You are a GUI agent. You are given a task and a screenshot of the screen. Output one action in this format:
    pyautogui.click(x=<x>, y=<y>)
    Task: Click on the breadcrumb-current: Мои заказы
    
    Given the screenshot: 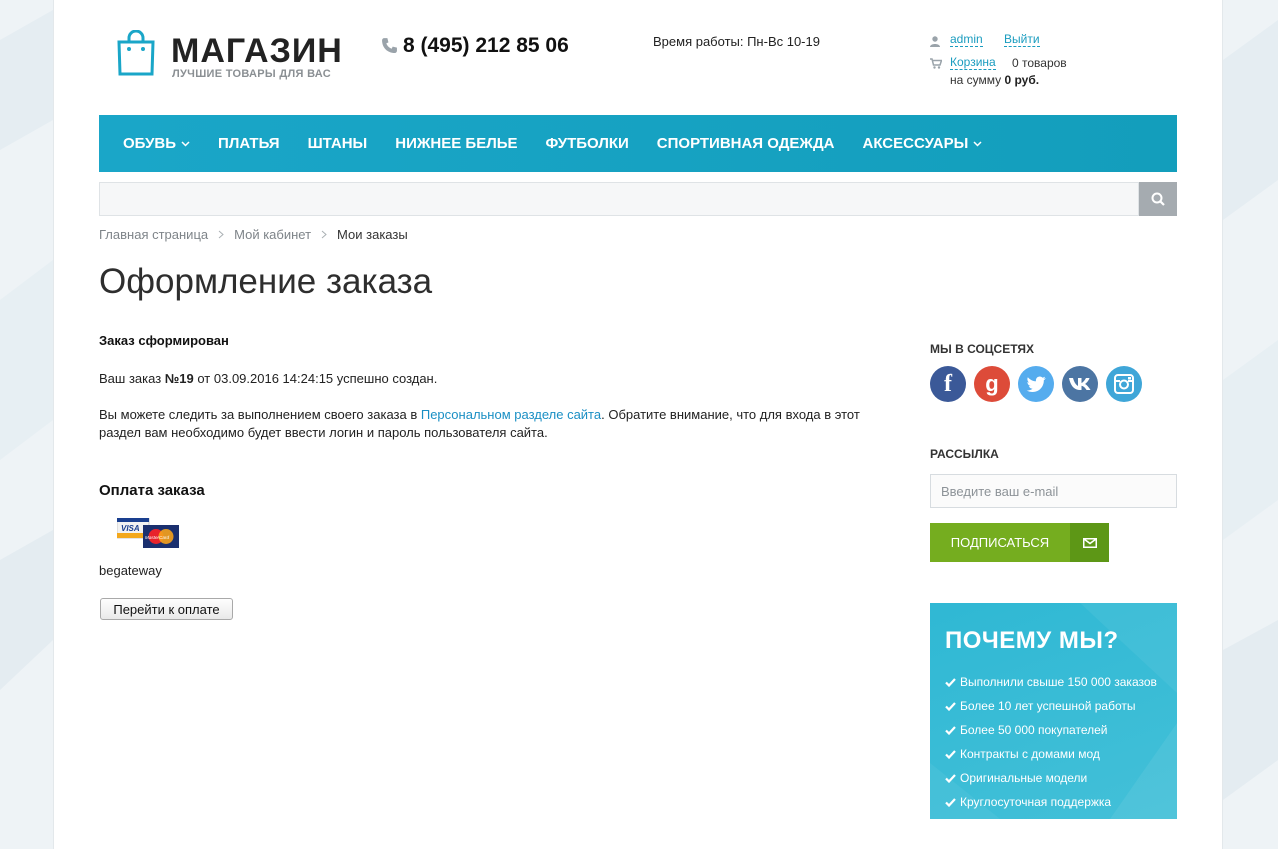 What is the action you would take?
    pyautogui.click(x=372, y=234)
    